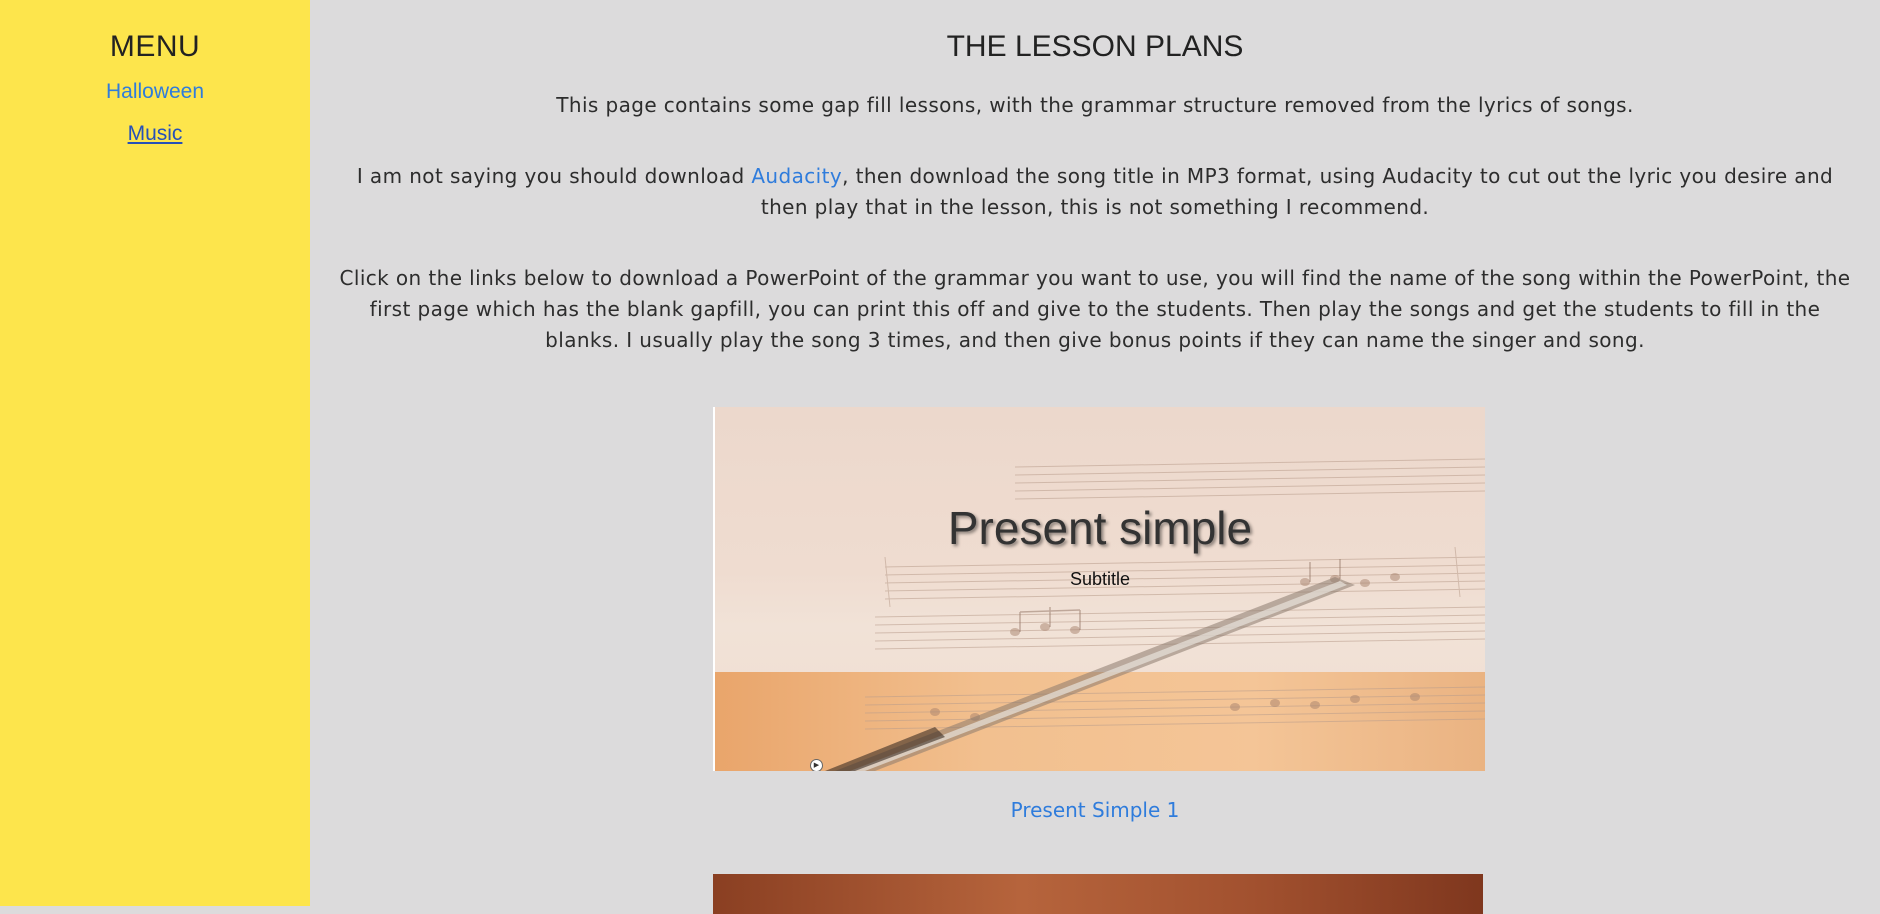  What do you see at coordinates (816, 765) in the screenshot?
I see `play-icon: ▶` at bounding box center [816, 765].